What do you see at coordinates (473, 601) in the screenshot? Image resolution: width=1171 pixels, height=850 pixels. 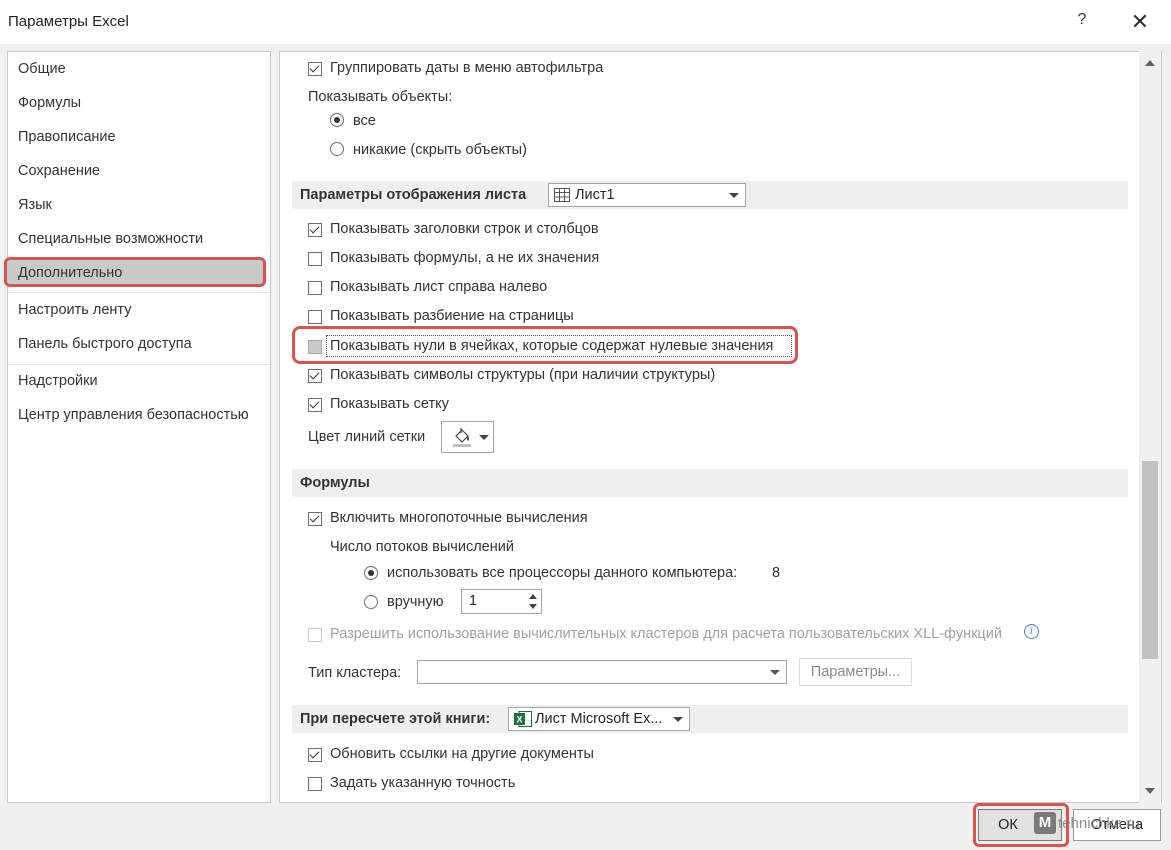 I see `threads-manual-value: 1` at bounding box center [473, 601].